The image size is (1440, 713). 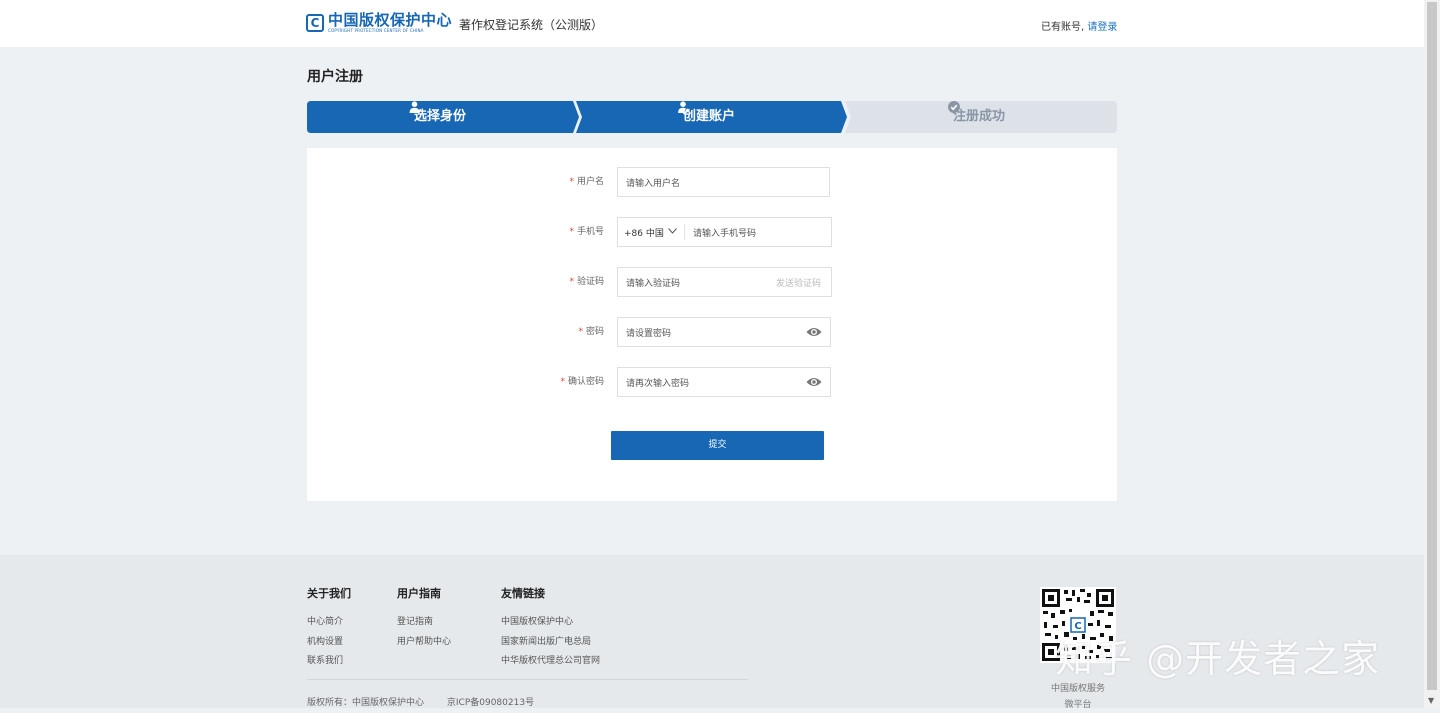 I want to click on footer-link: 中心简介, so click(x=329, y=623).